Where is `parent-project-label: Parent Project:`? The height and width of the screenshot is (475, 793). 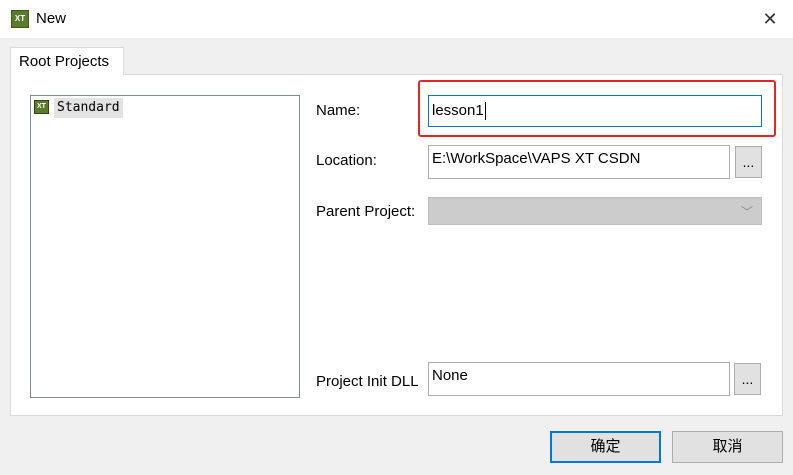
parent-project-label: Parent Project: is located at coordinates (366, 211).